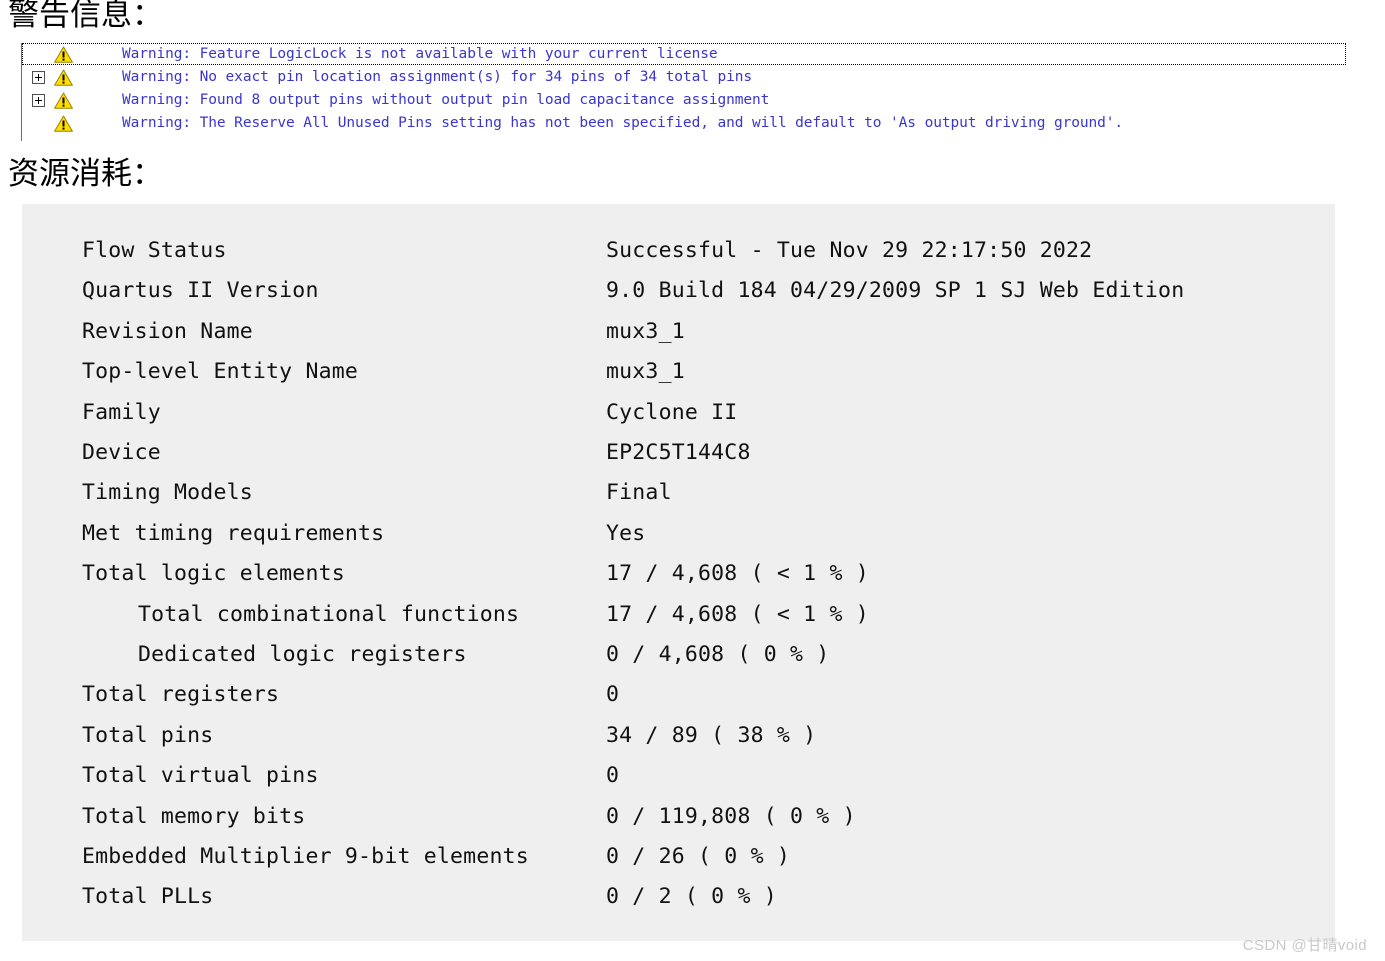  I want to click on flow-summary-row: Total PLLs 0 / 2 ( 0 % ), so click(678, 903).